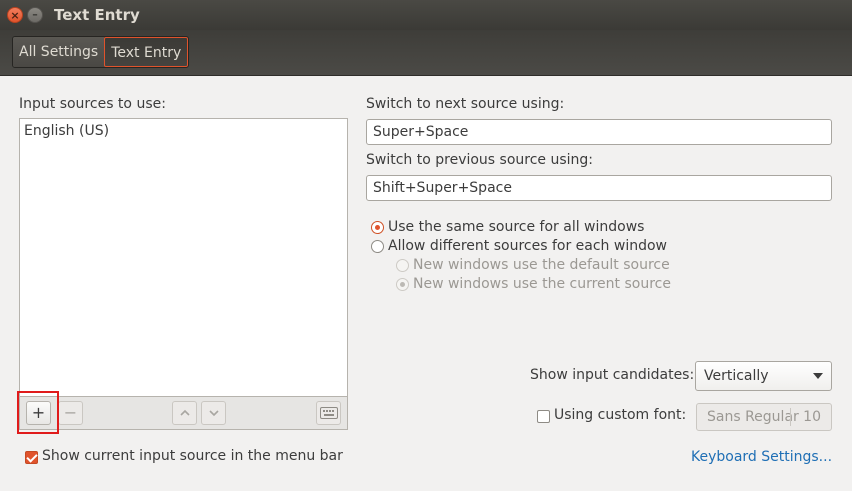  Describe the element at coordinates (620, 415) in the screenshot. I see `custom-font-label: Using custom font:` at that location.